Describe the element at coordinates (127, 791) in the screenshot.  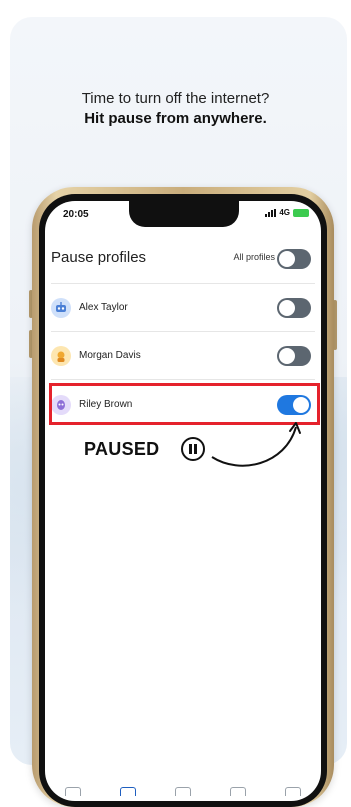
I see `profiles-tab-icon` at that location.